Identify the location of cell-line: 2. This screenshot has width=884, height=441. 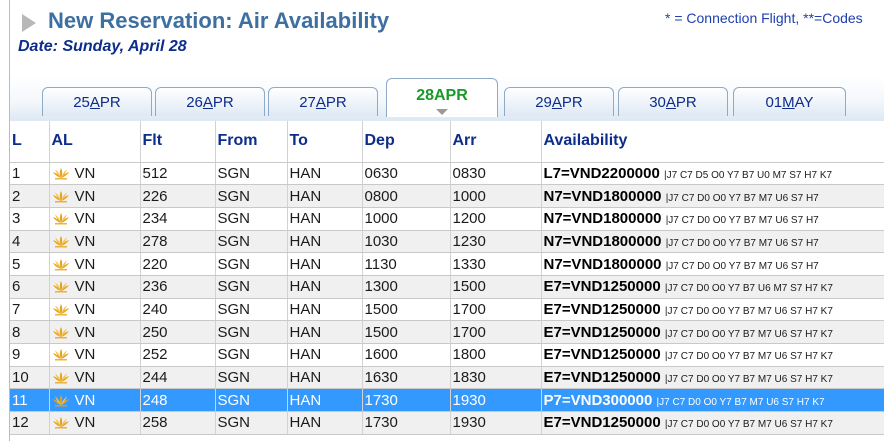
(30, 196).